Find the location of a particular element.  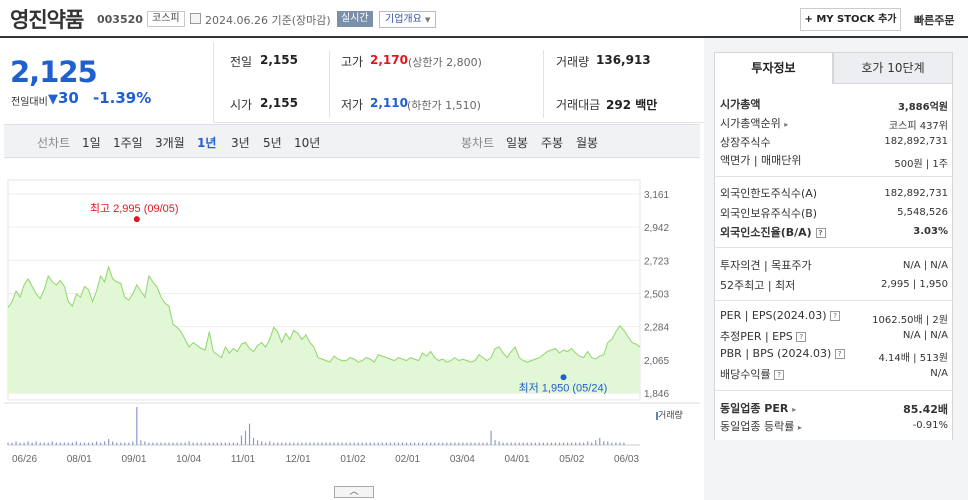

company-name: 영진약품 is located at coordinates (47, 20).